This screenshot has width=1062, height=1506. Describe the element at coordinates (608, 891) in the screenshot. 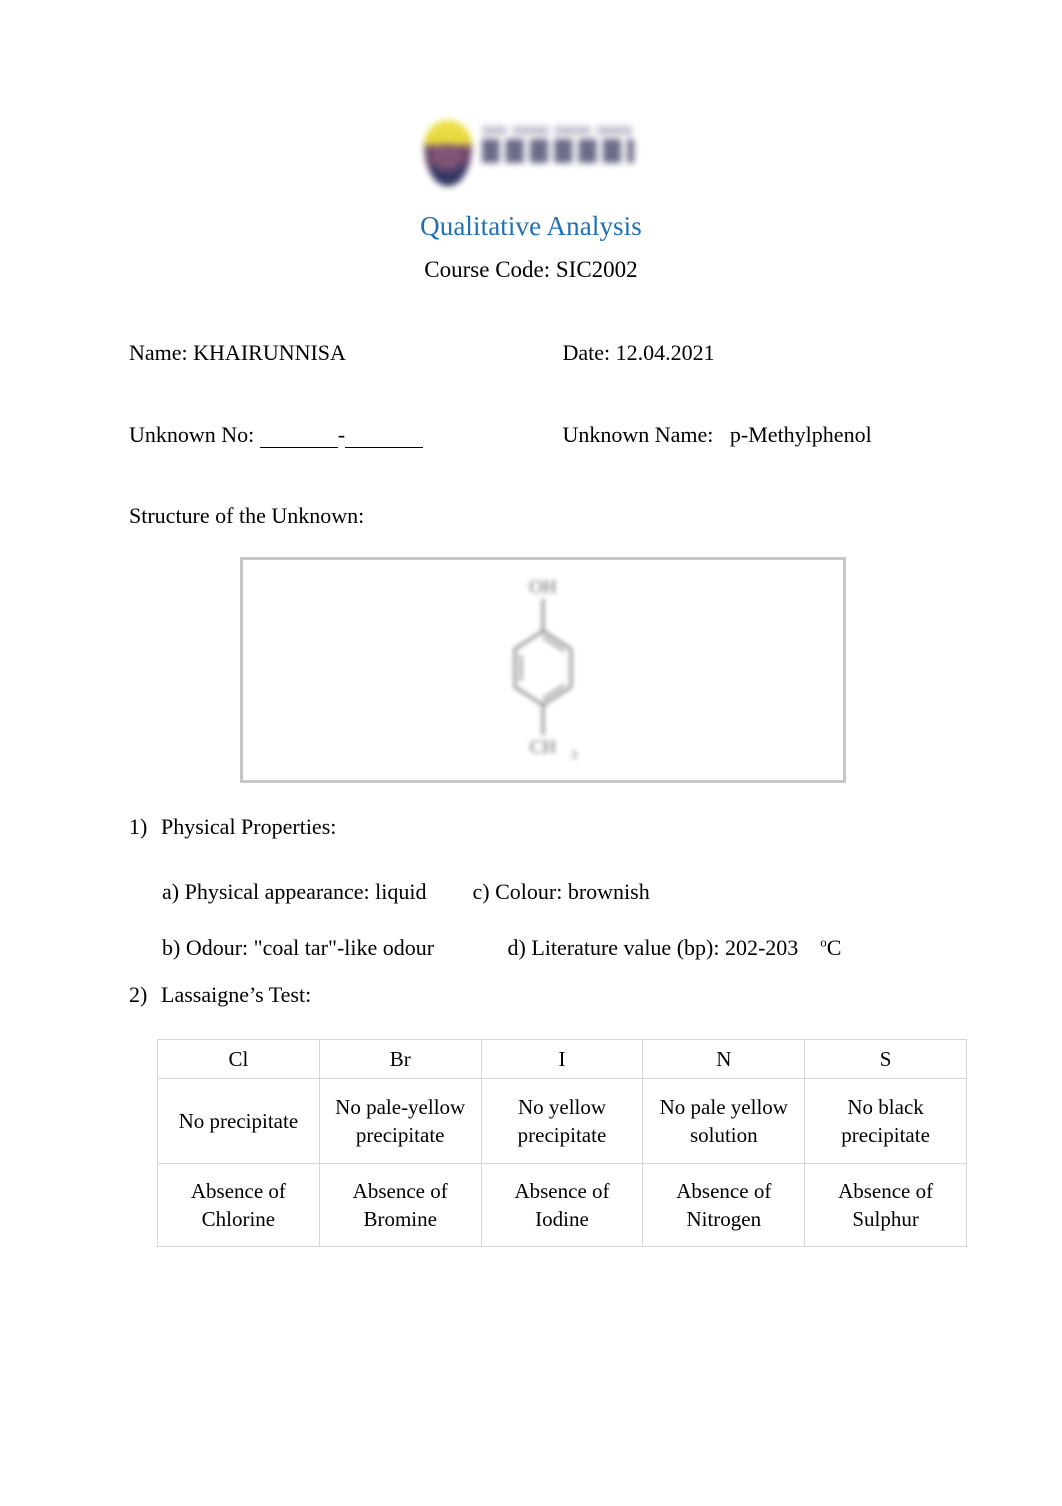

I see `property-c-value: brownish` at that location.